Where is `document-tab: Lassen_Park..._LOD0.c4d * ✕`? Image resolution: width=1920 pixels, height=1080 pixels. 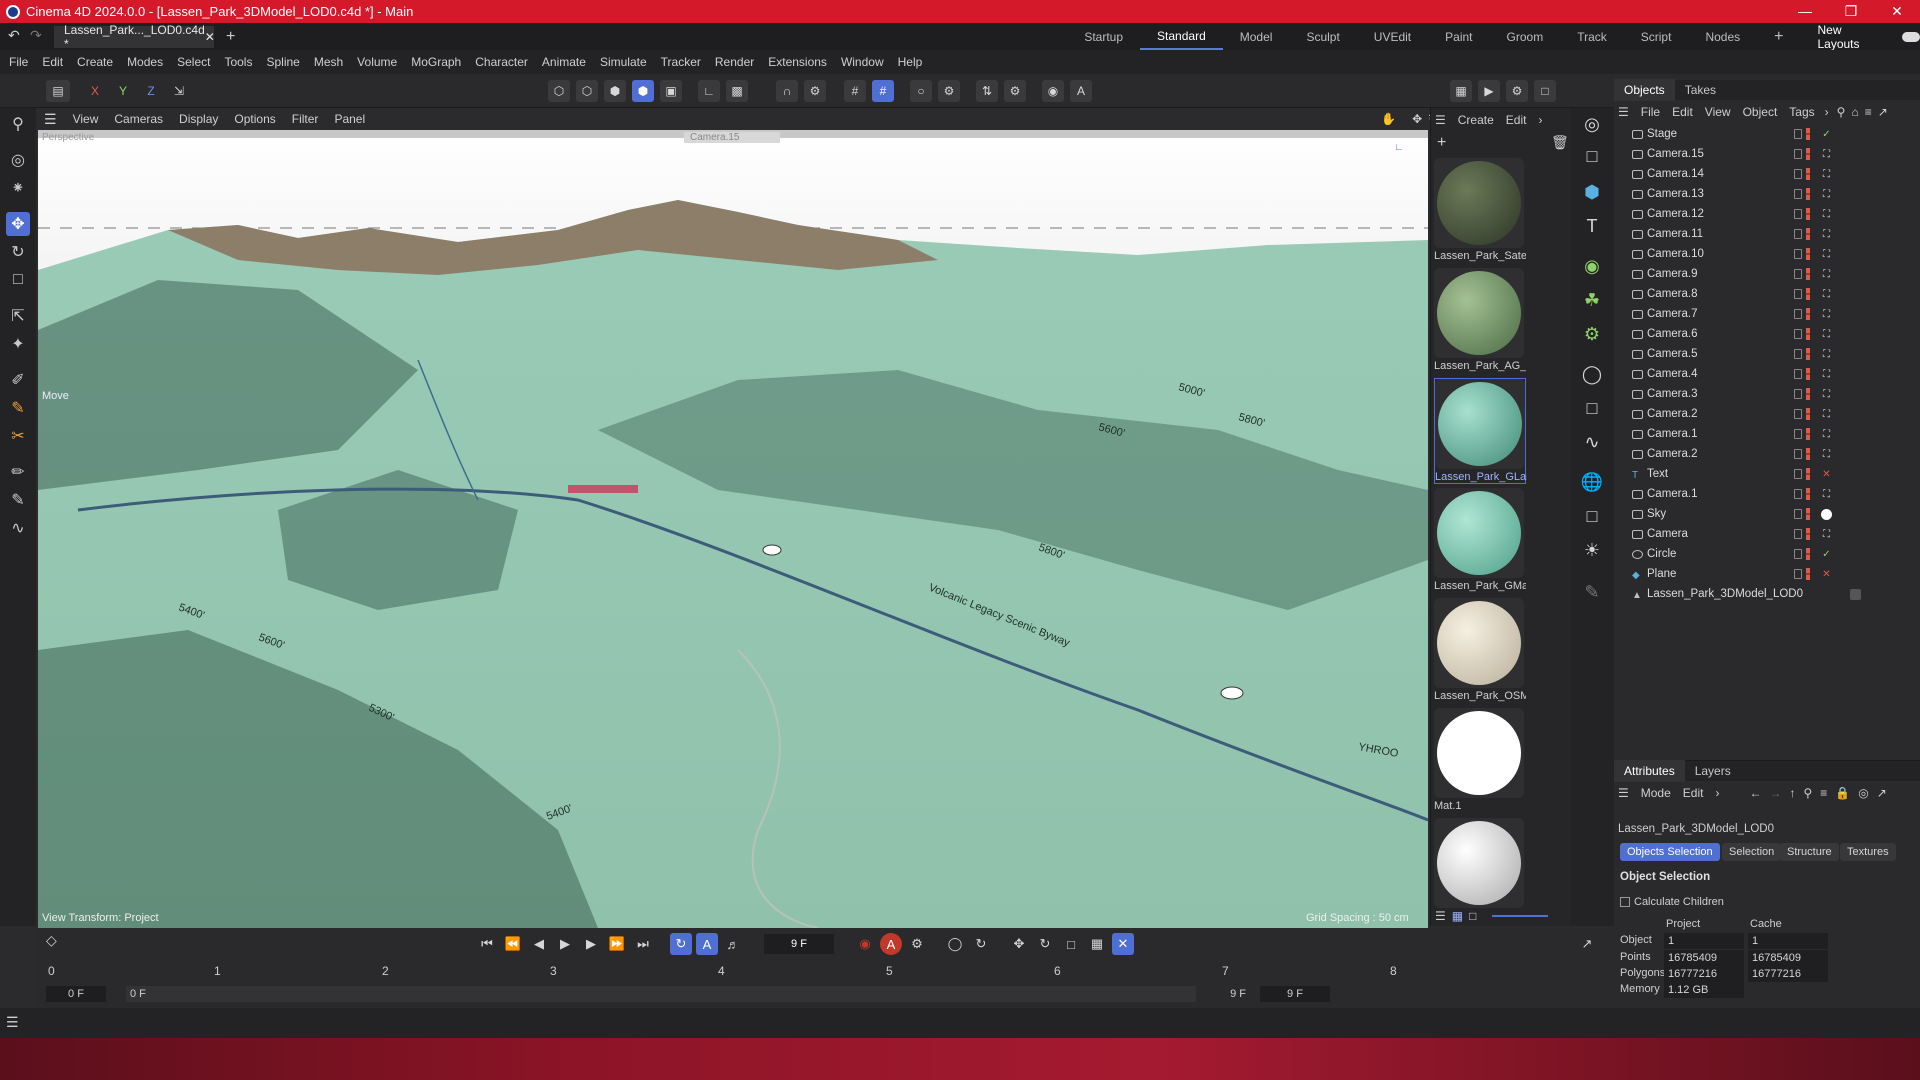
document-tab: Lassen_Park..._LOD0.c4d * ✕ is located at coordinates (134, 37).